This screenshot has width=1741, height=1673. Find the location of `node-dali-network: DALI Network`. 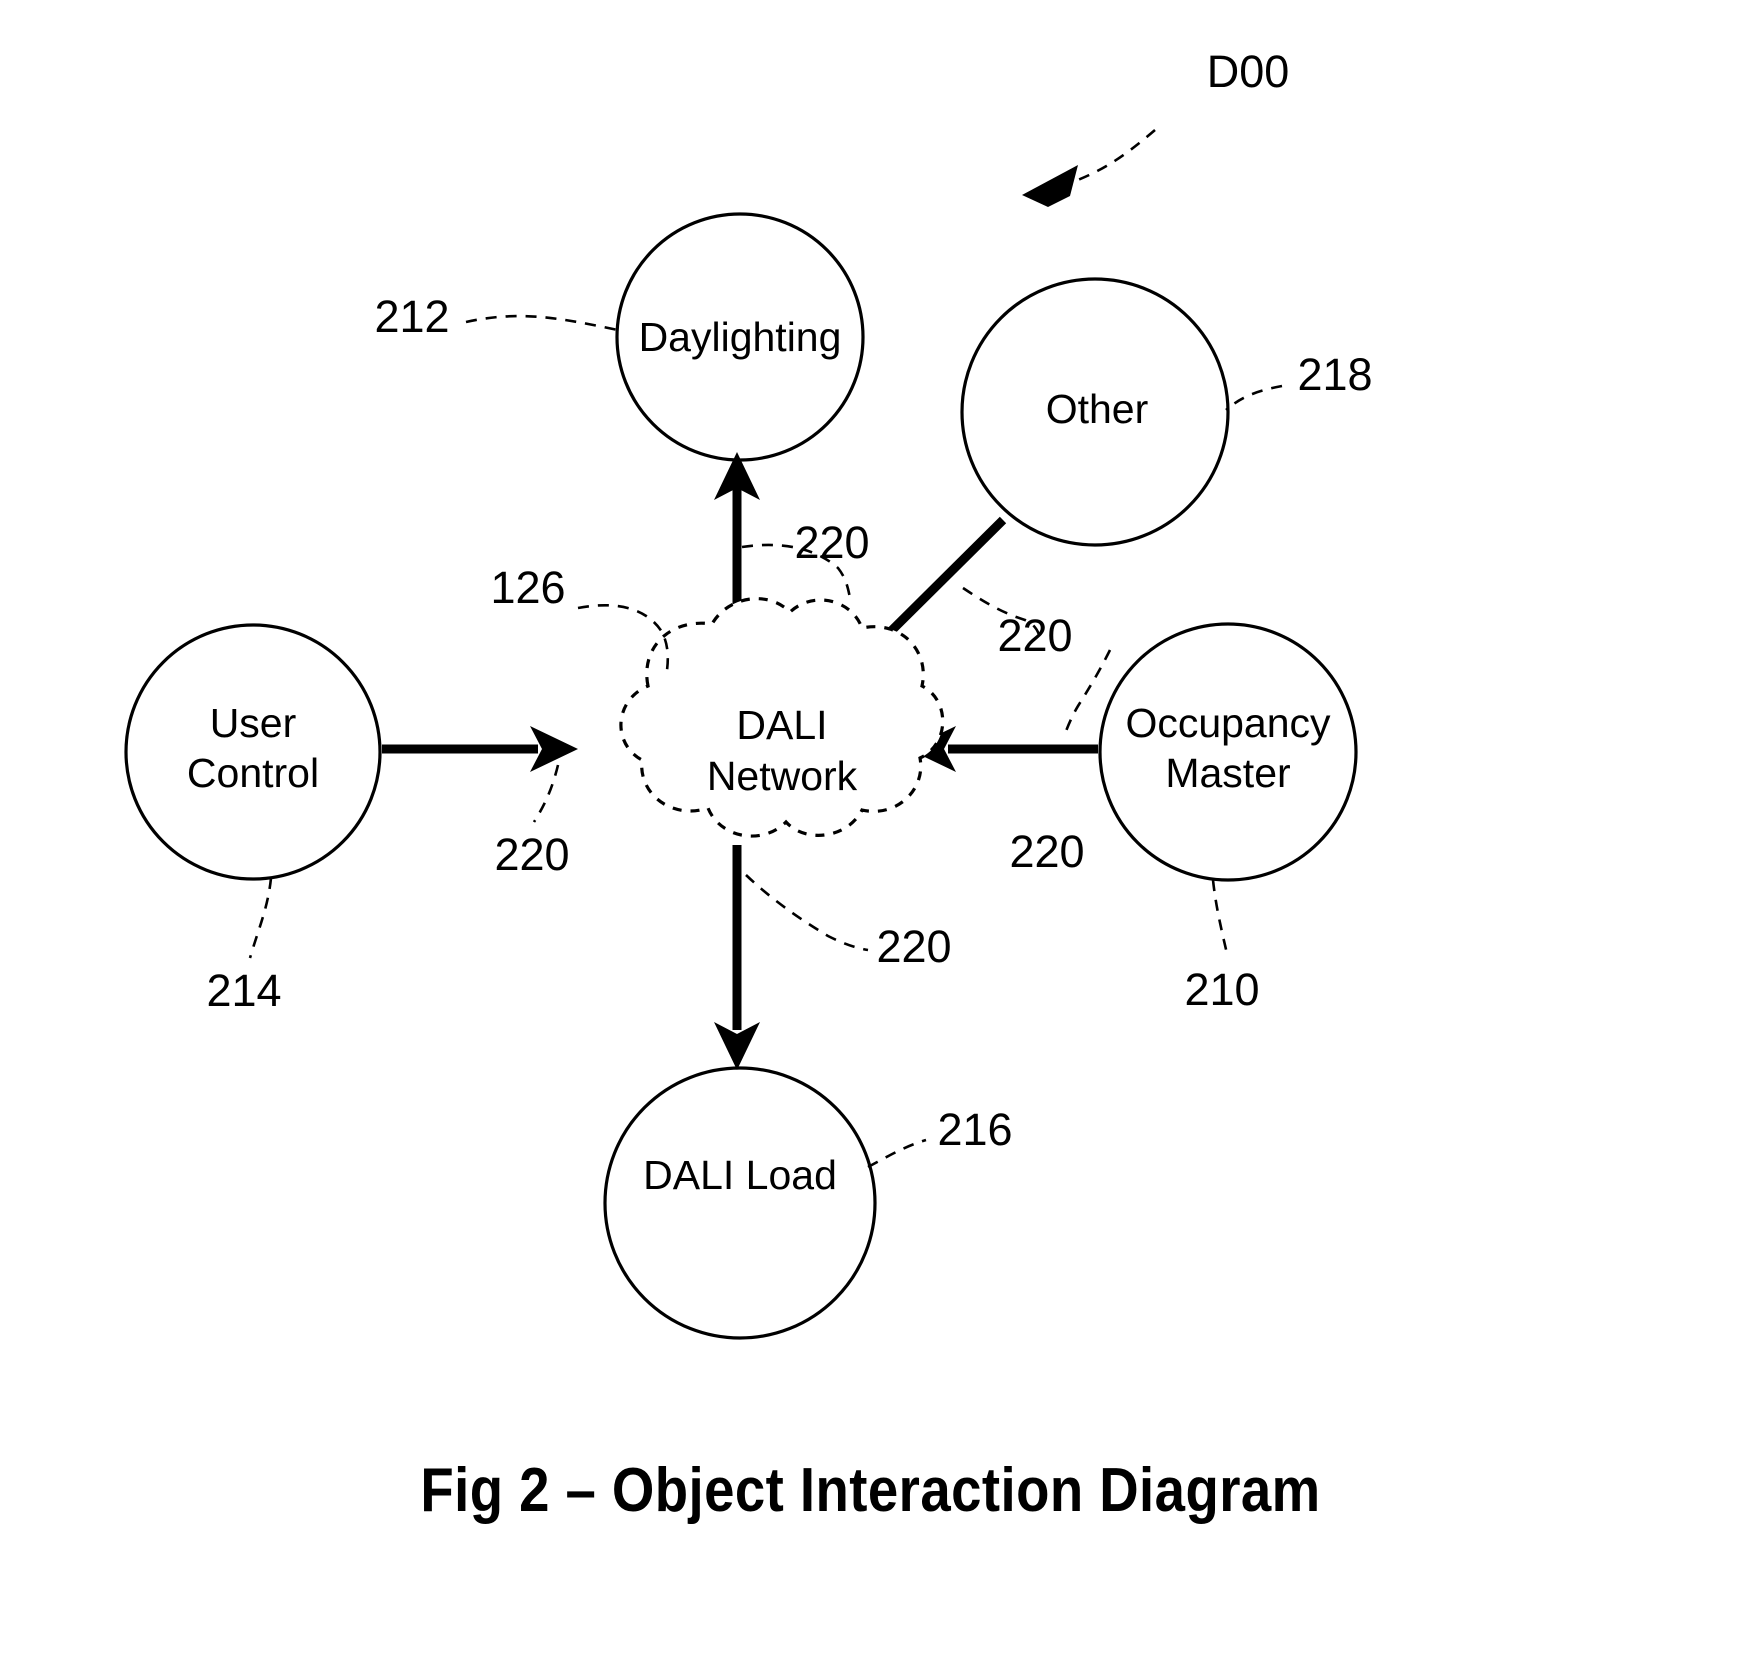

node-dali-network: DALI Network is located at coordinates (782, 717).